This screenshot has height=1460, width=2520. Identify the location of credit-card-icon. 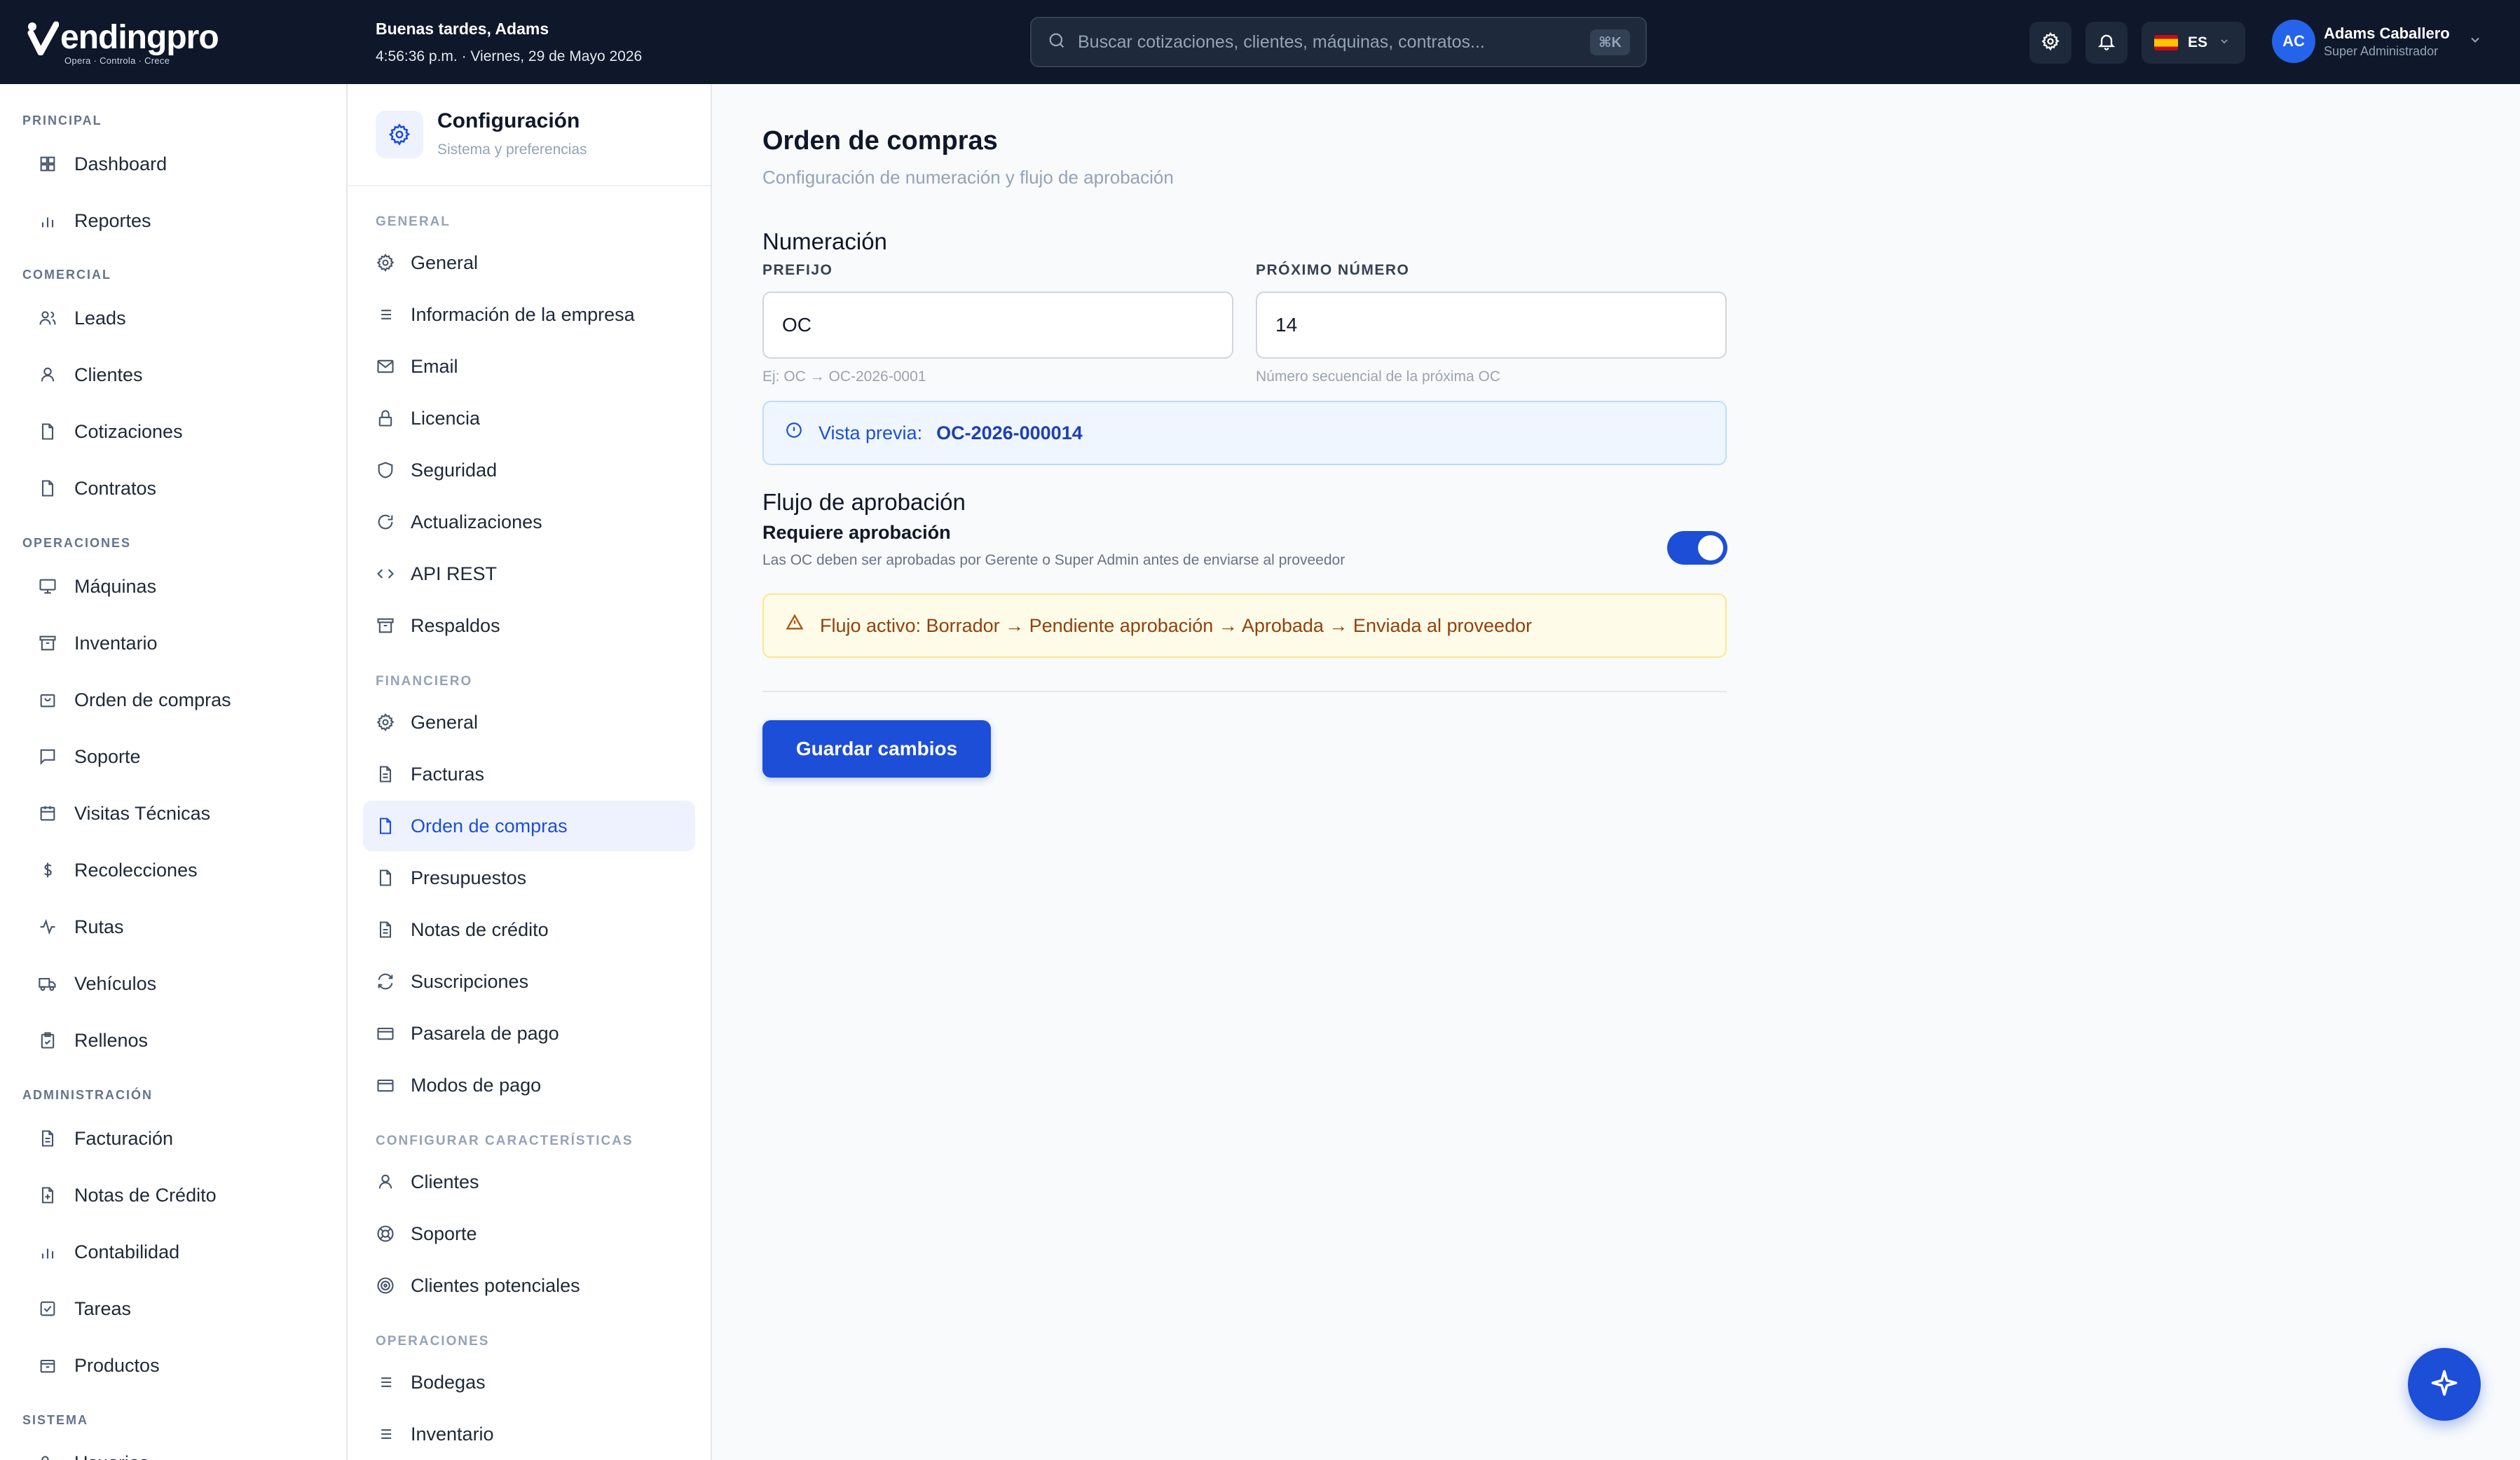
(385, 1085).